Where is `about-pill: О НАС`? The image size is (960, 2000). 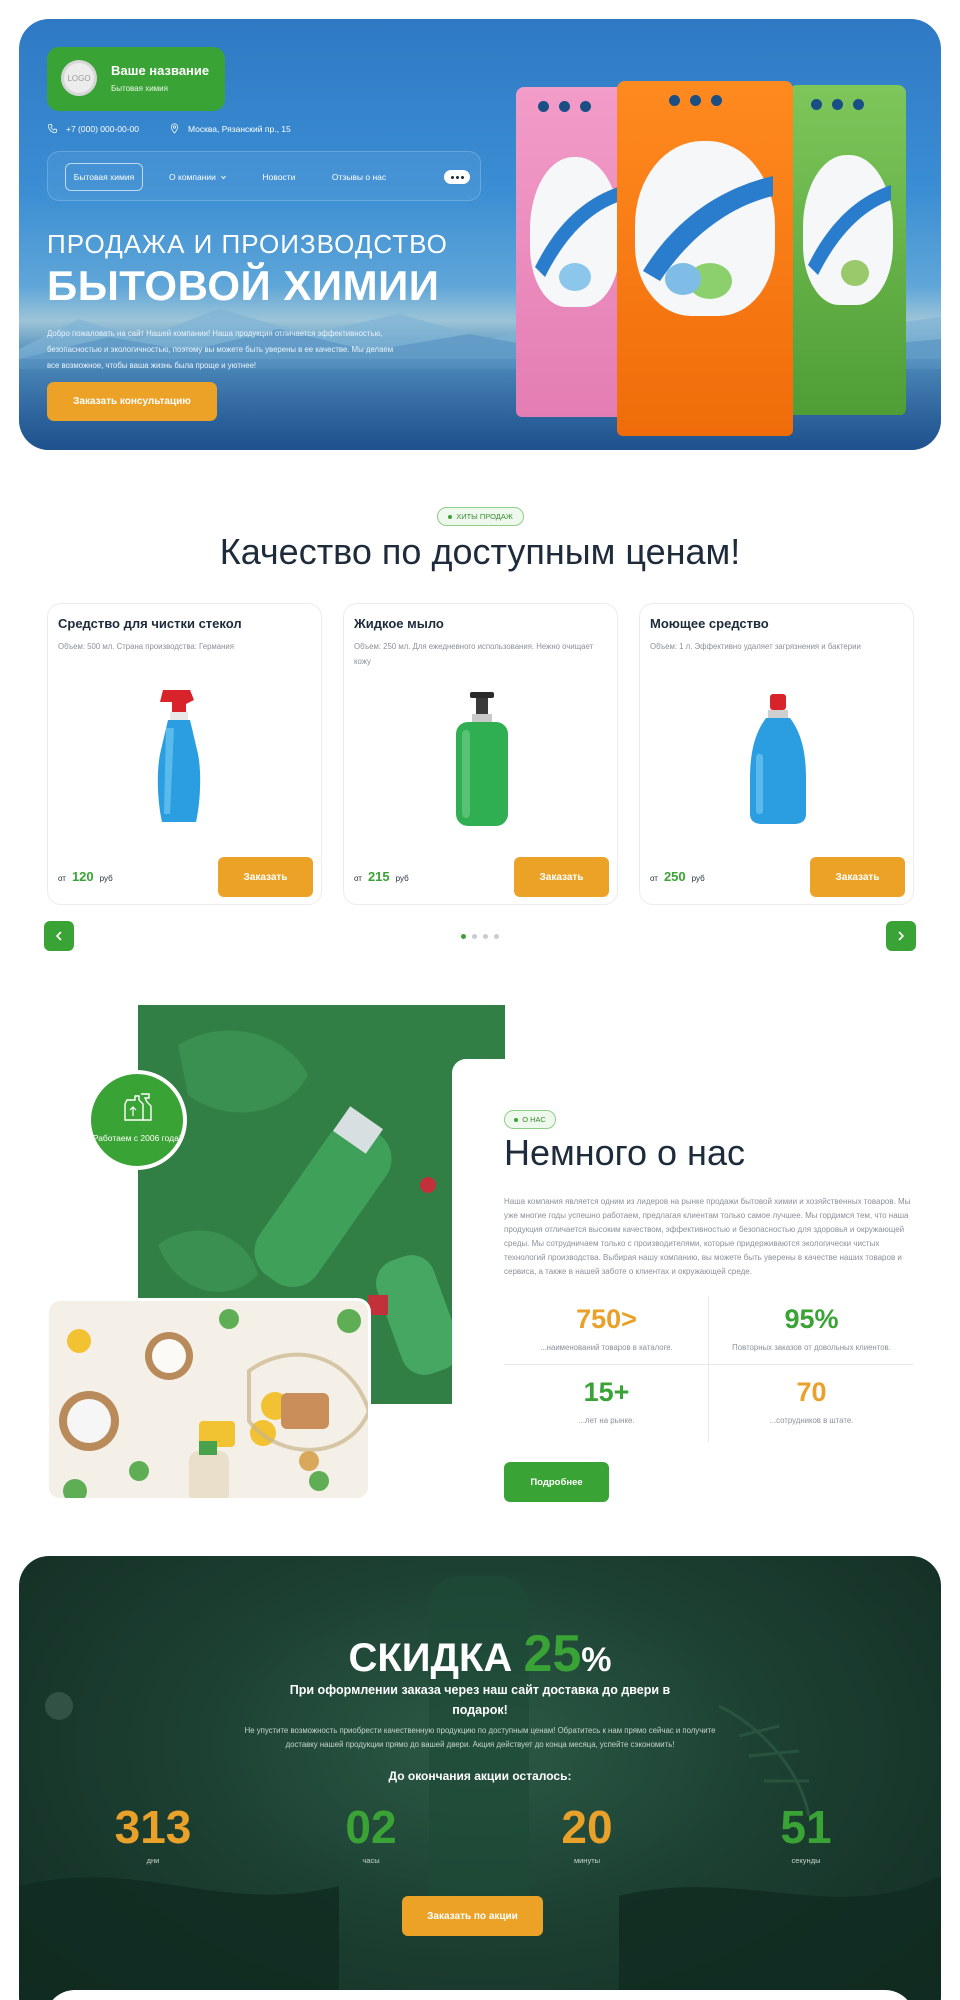 about-pill: О НАС is located at coordinates (530, 1119).